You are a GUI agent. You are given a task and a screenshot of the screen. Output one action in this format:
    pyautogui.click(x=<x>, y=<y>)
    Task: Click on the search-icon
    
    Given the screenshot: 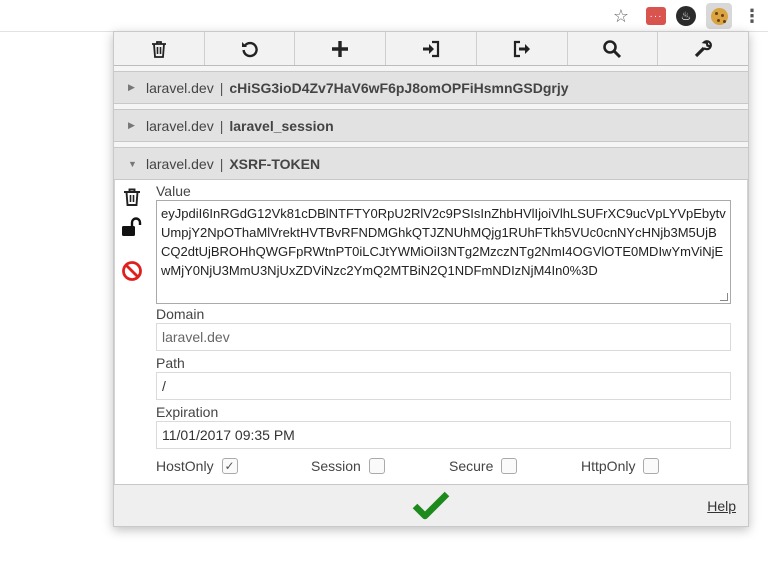 What is the action you would take?
    pyautogui.click(x=612, y=48)
    